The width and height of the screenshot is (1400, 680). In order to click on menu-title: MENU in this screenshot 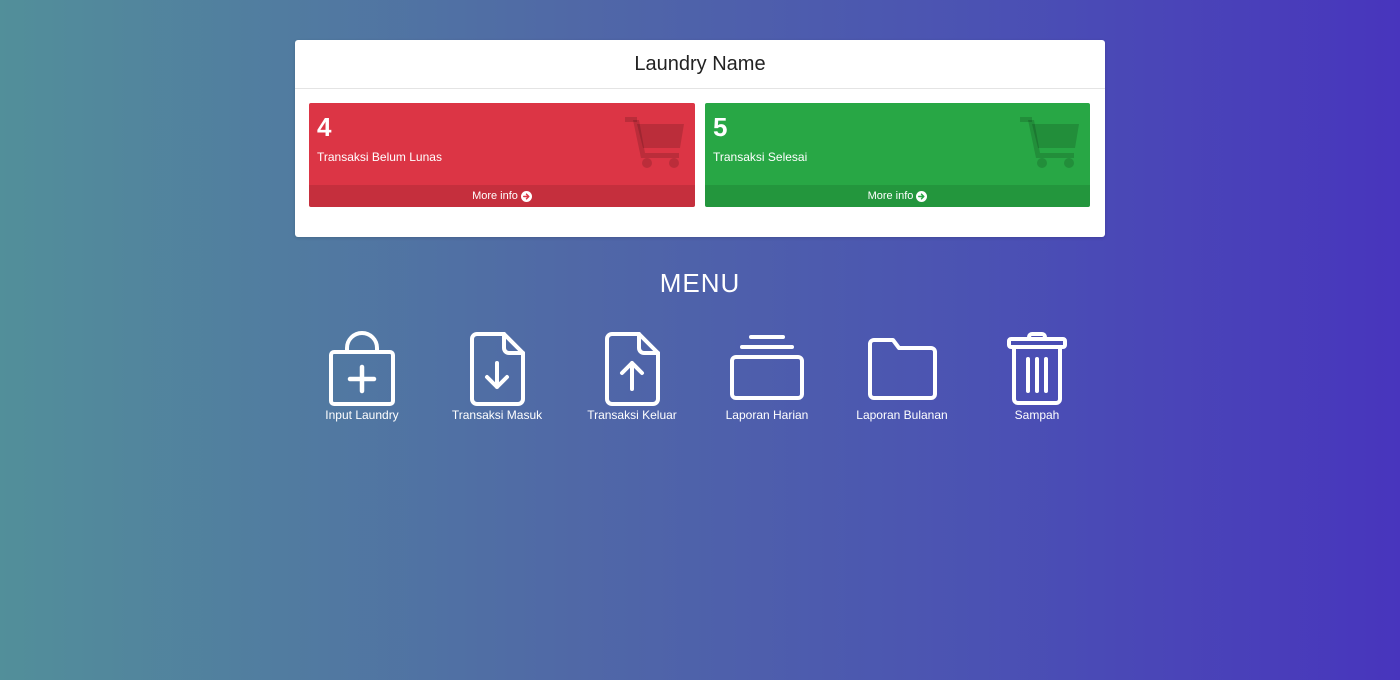, I will do `click(700, 283)`.